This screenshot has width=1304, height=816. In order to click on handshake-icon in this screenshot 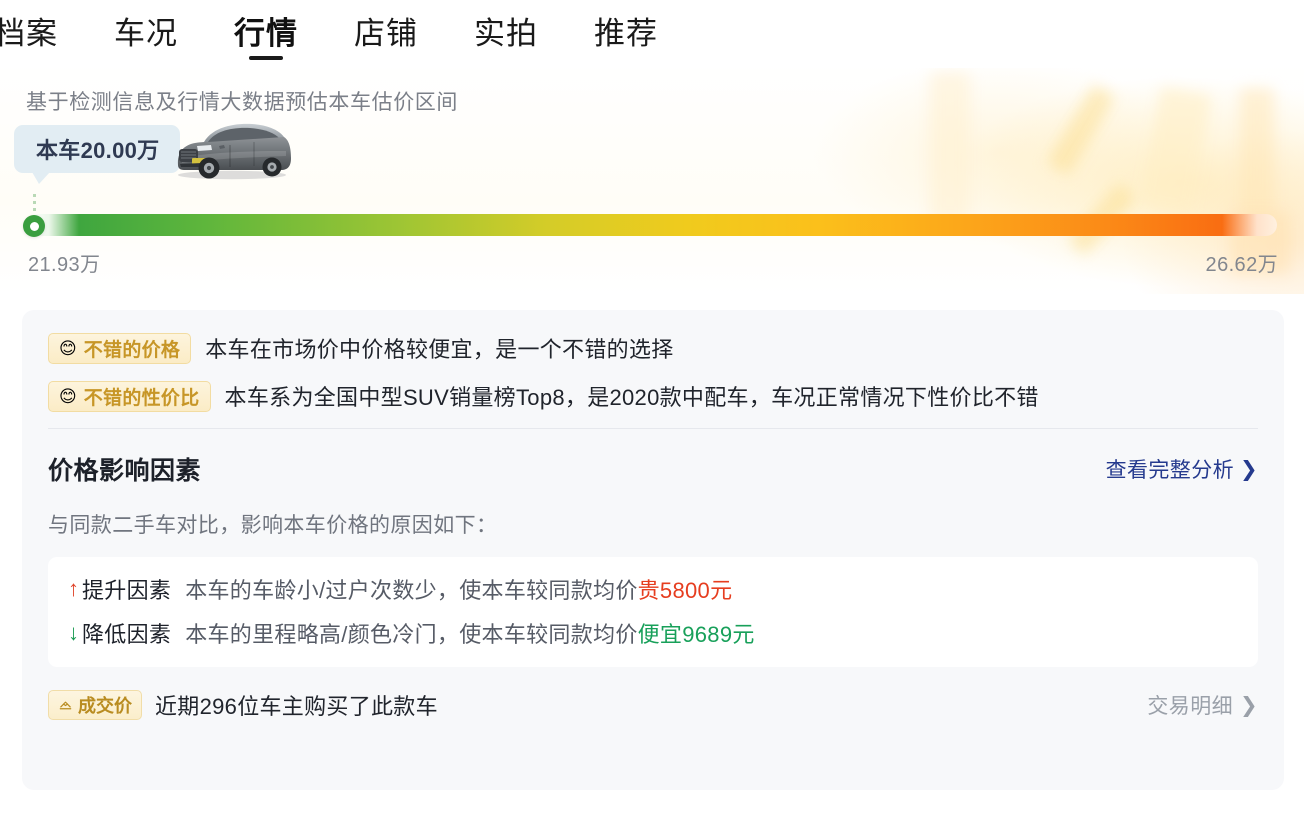, I will do `click(65, 705)`.